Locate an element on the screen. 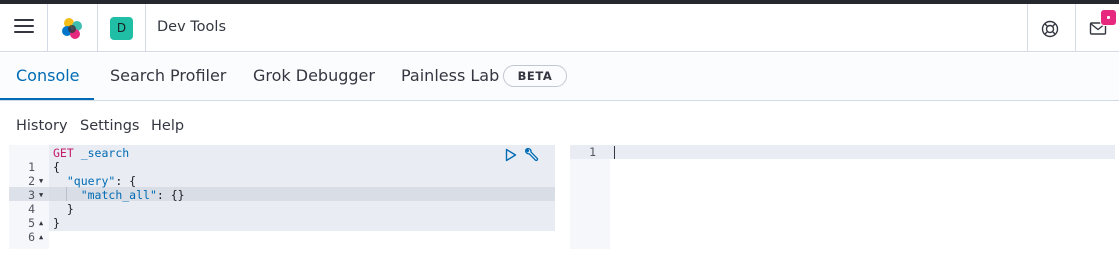  line-number: 4 is located at coordinates (31, 209).